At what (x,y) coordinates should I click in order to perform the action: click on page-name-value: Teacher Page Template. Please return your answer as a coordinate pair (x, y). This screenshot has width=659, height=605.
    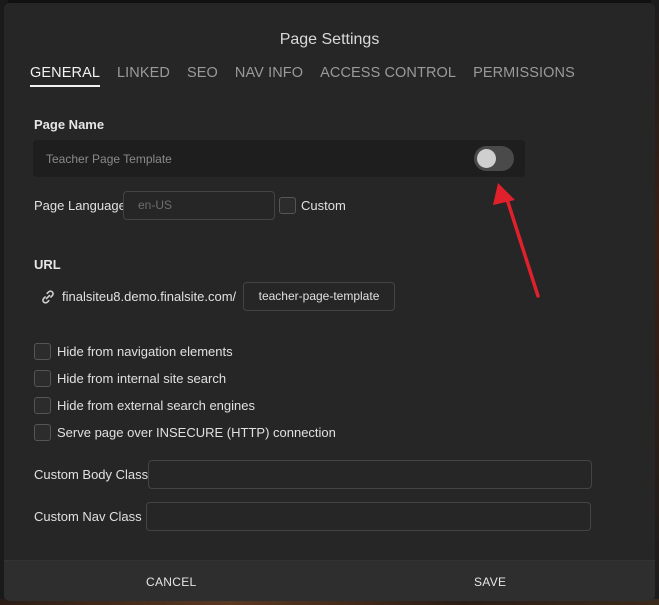
    Looking at the image, I should click on (109, 159).